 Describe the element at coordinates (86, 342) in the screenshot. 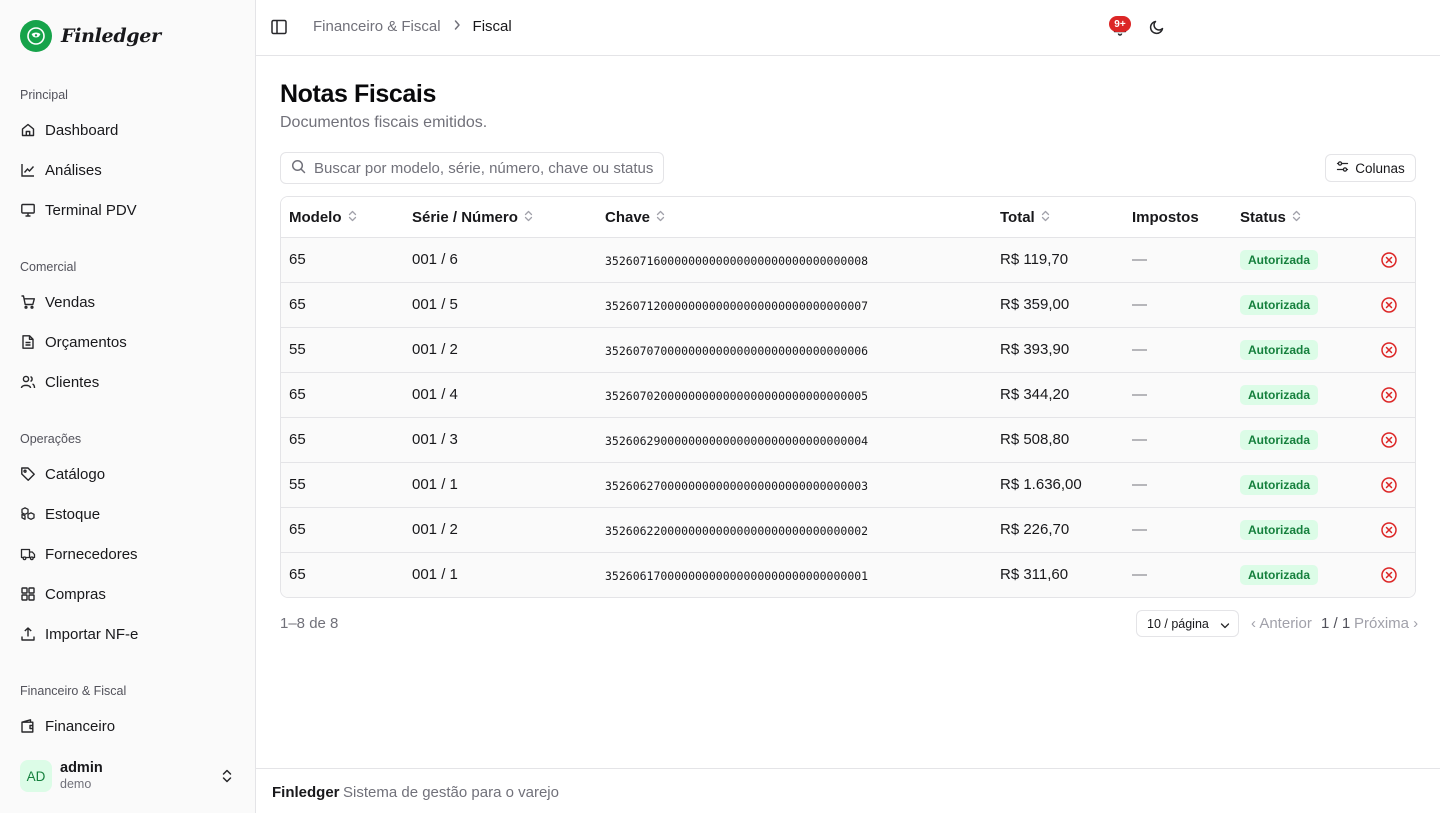

I see `sidebar-item-label: Orçamentos` at that location.